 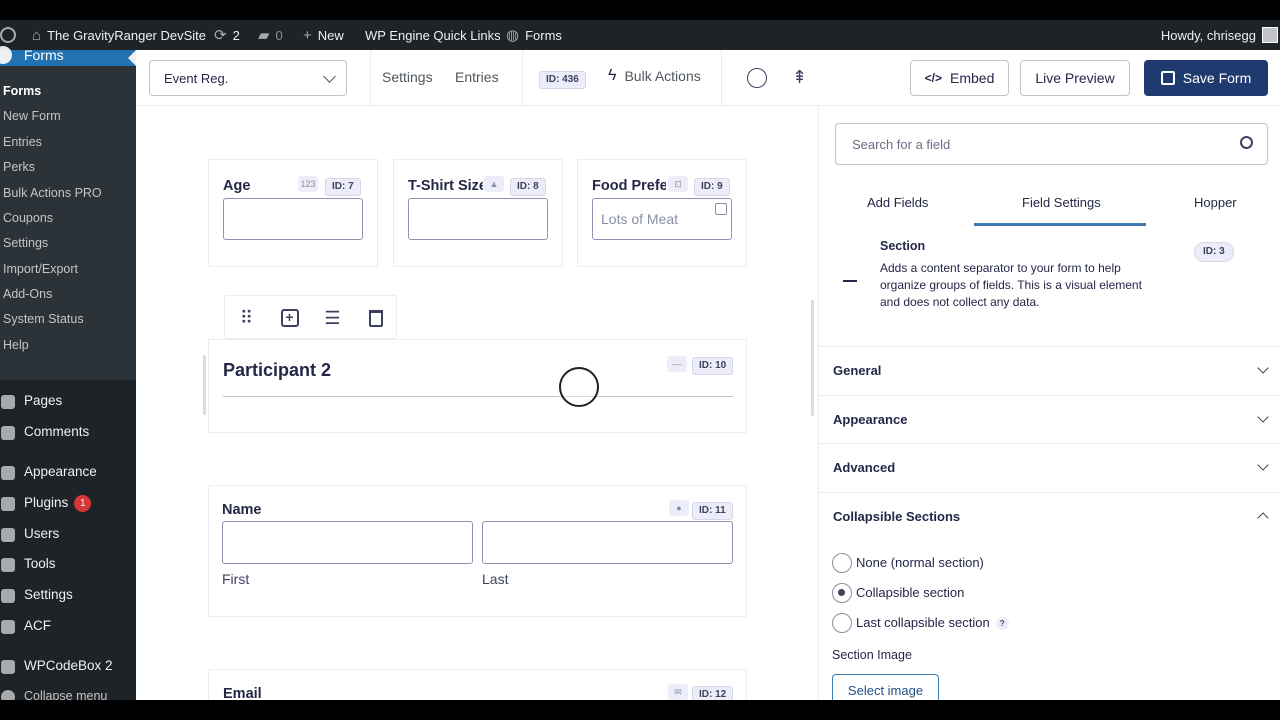 What do you see at coordinates (662, 219) in the screenshot?
I see `food-preference-select: Lots of Meat` at bounding box center [662, 219].